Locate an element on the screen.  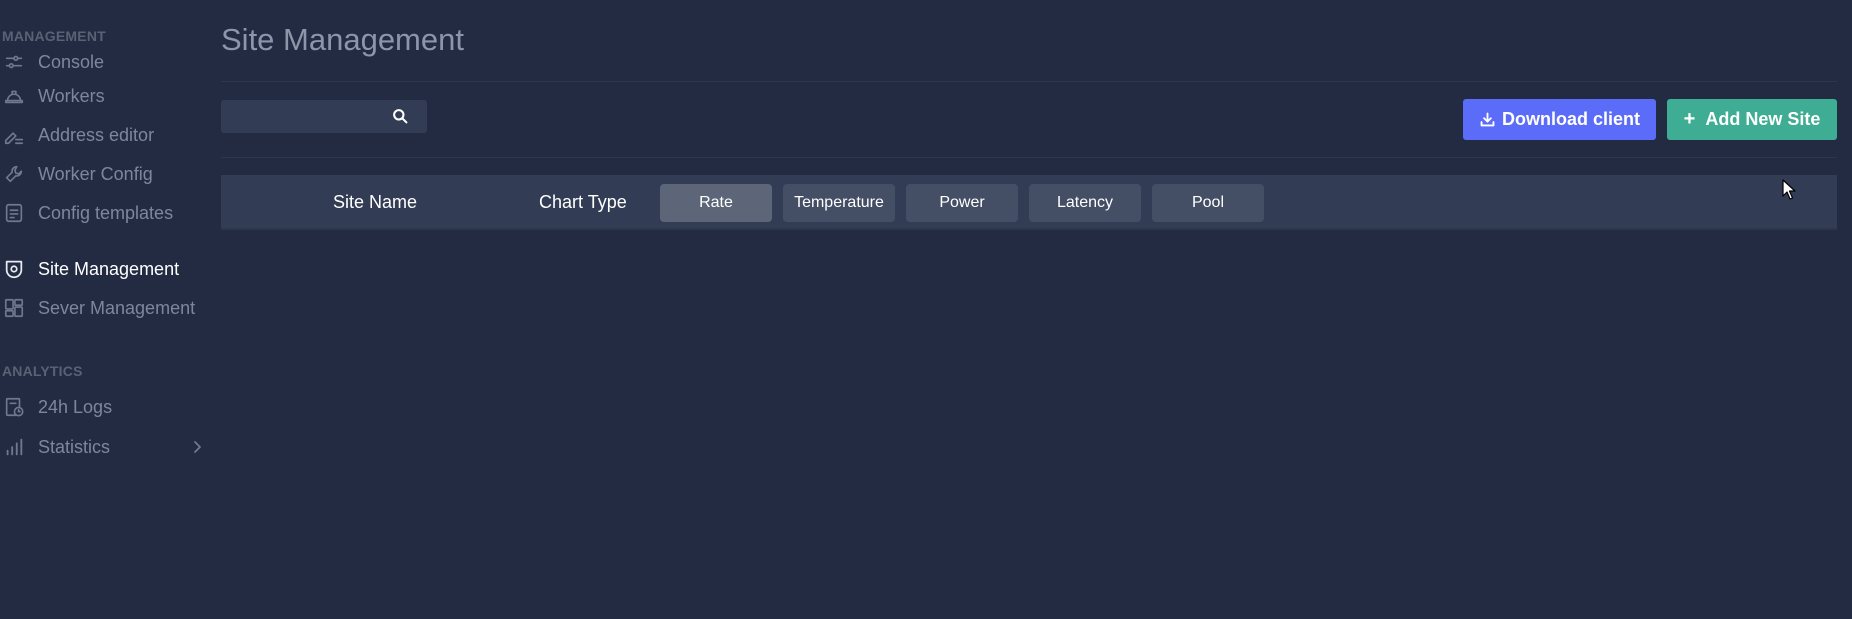
sidebar-item-site-management: Site Management is located at coordinates (102, 269).